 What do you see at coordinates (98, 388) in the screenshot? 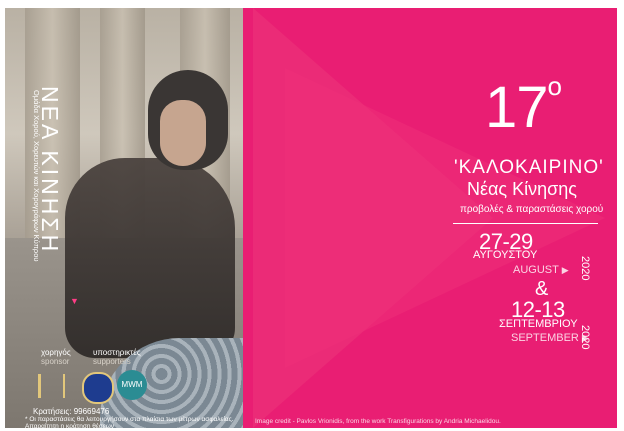
I see `government-seal-logo` at bounding box center [98, 388].